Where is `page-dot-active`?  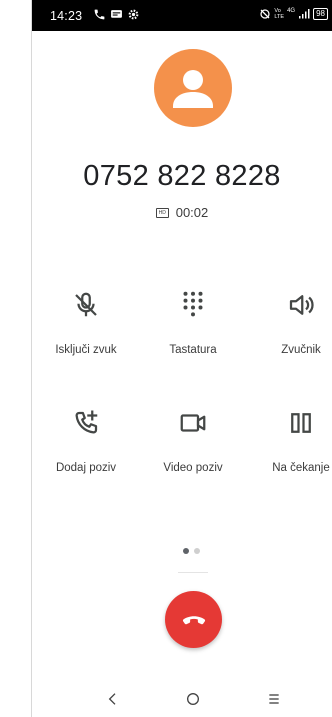 page-dot-active is located at coordinates (186, 551).